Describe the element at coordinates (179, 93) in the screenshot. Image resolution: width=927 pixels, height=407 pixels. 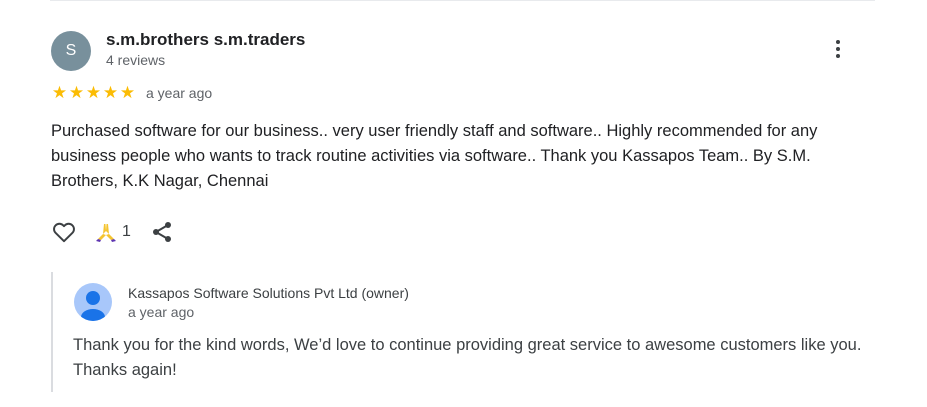
I see `review-time: a year ago` at that location.